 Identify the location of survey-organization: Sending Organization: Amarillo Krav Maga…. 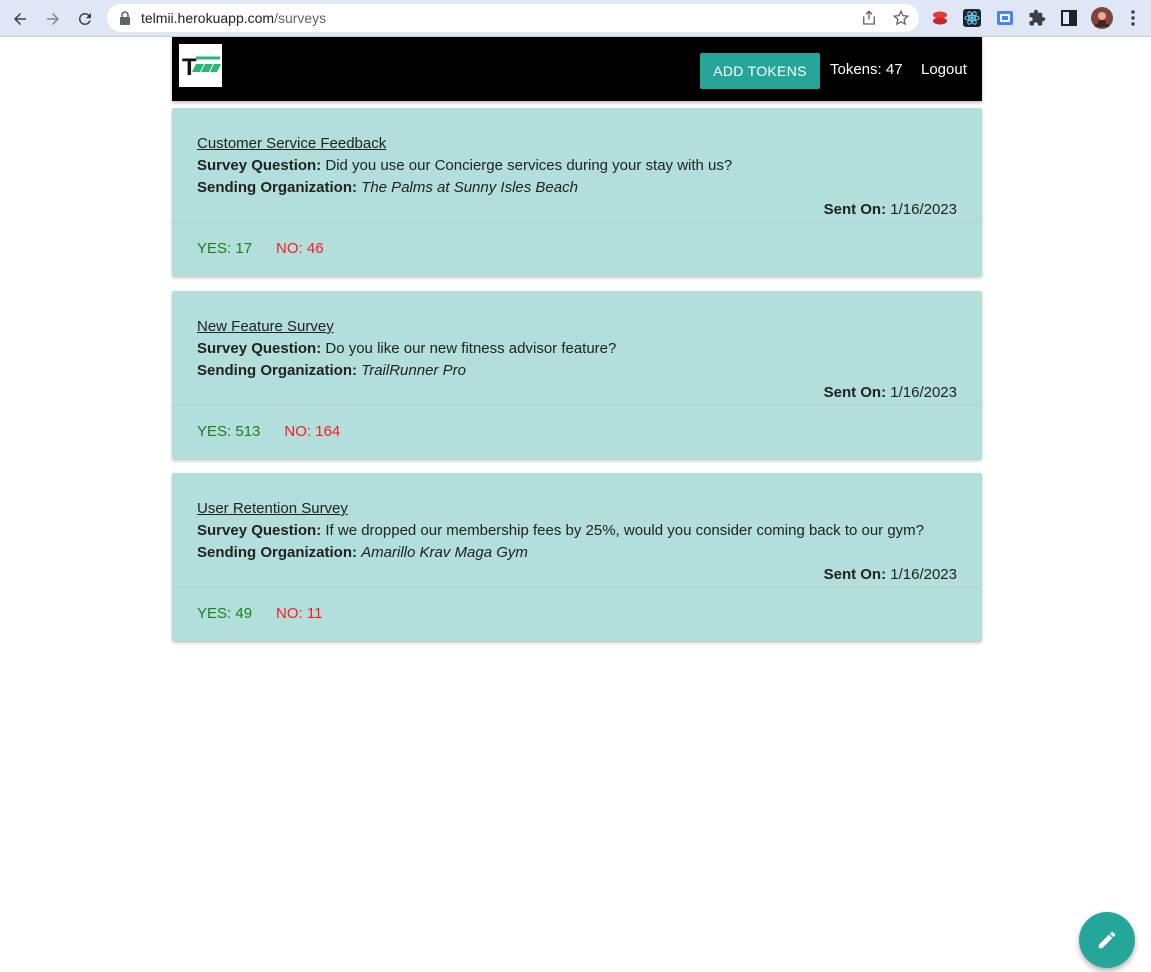
(577, 553).